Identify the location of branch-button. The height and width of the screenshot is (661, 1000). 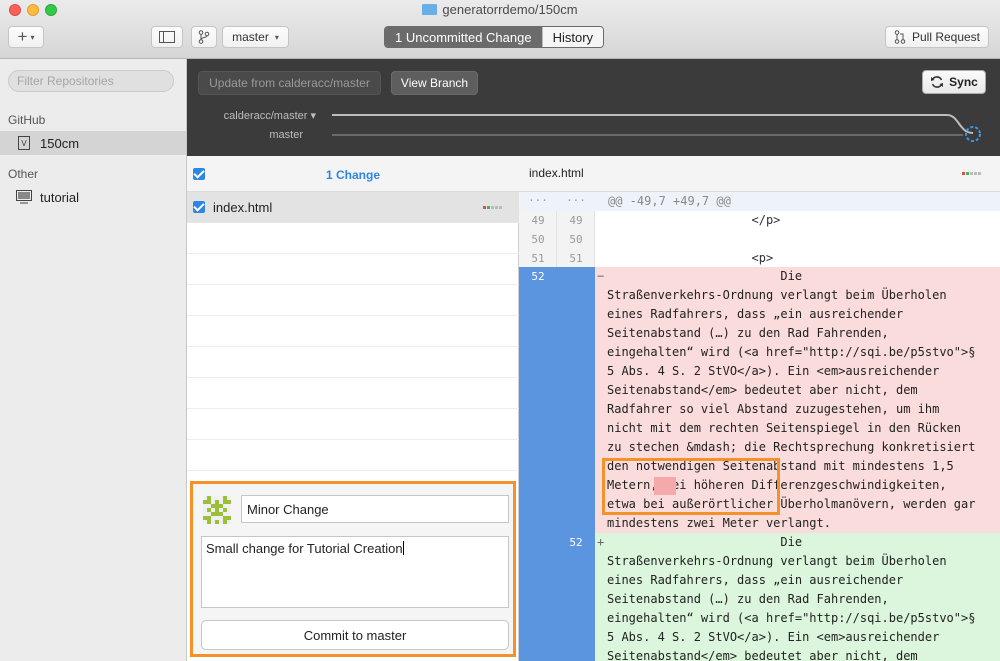
(204, 37).